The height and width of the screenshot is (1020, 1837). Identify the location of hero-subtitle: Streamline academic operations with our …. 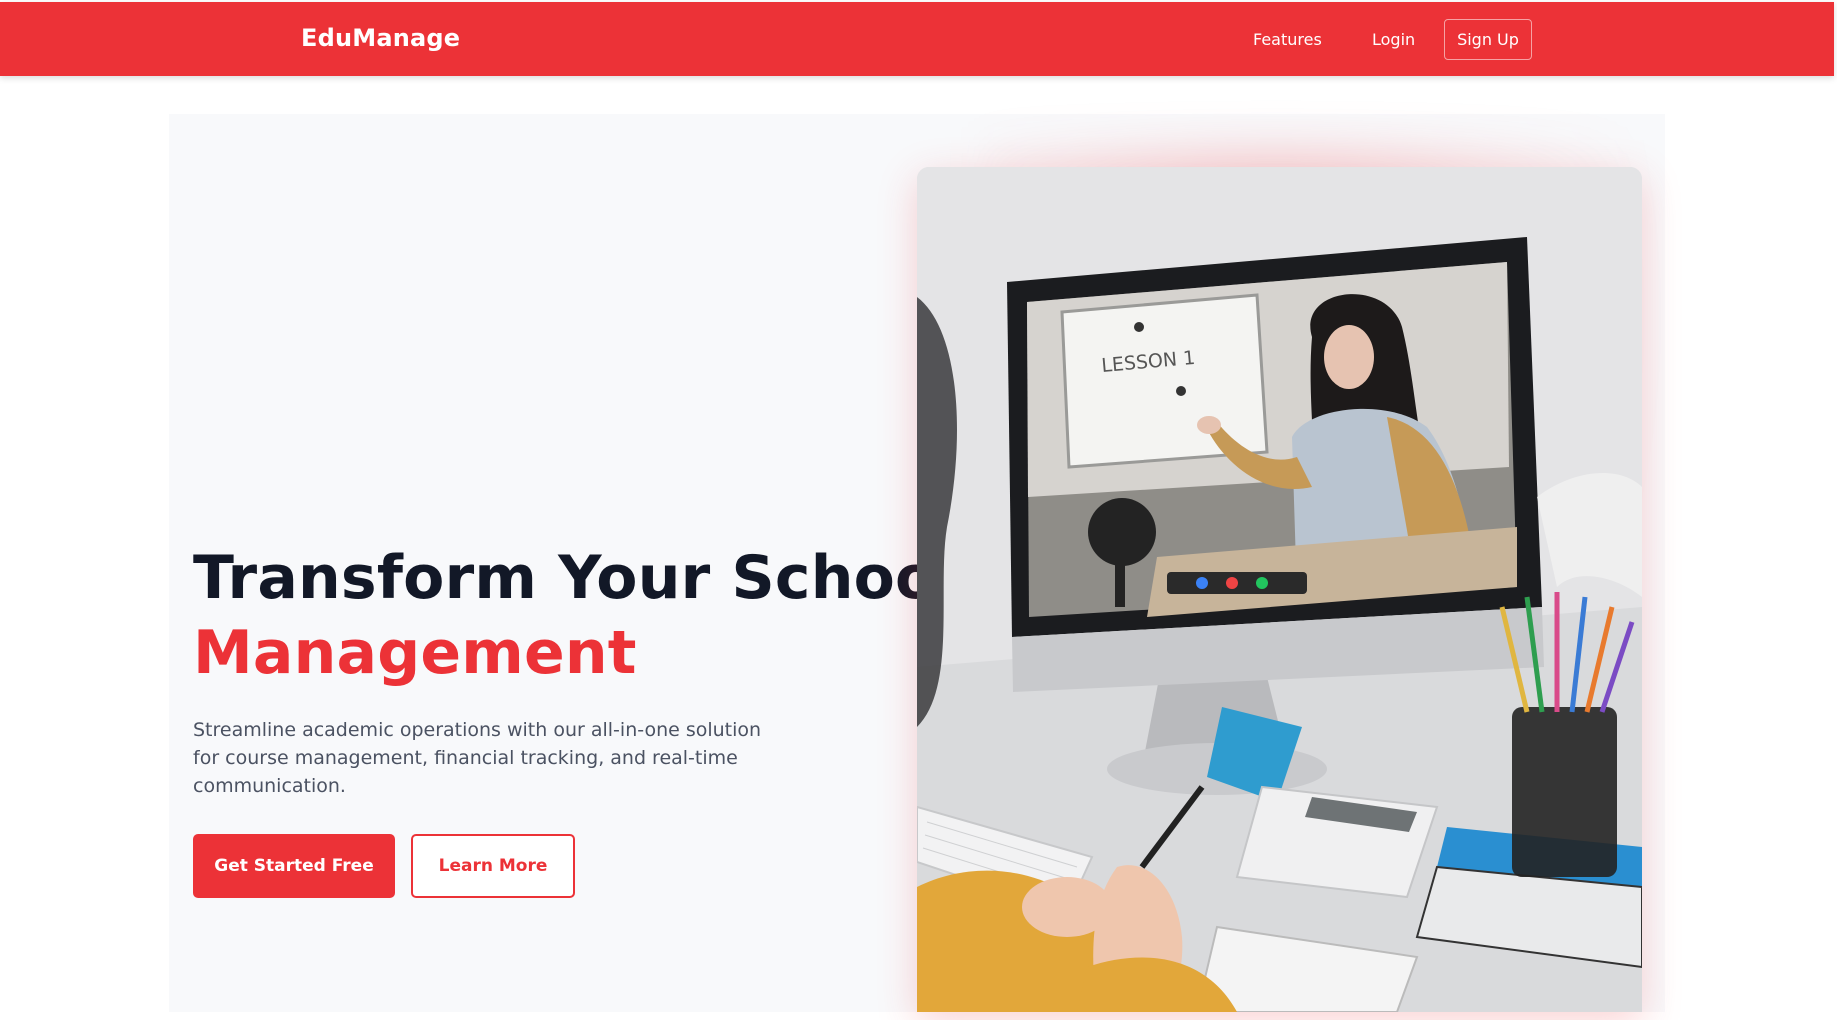
(477, 758).